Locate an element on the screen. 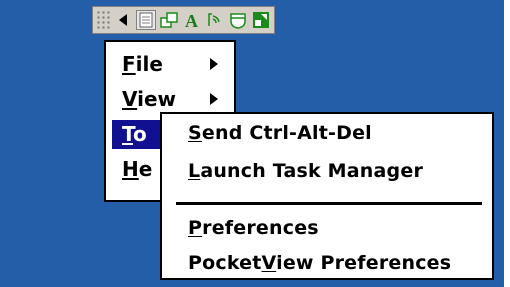  submenu-item-mnemonic: S is located at coordinates (195, 133).